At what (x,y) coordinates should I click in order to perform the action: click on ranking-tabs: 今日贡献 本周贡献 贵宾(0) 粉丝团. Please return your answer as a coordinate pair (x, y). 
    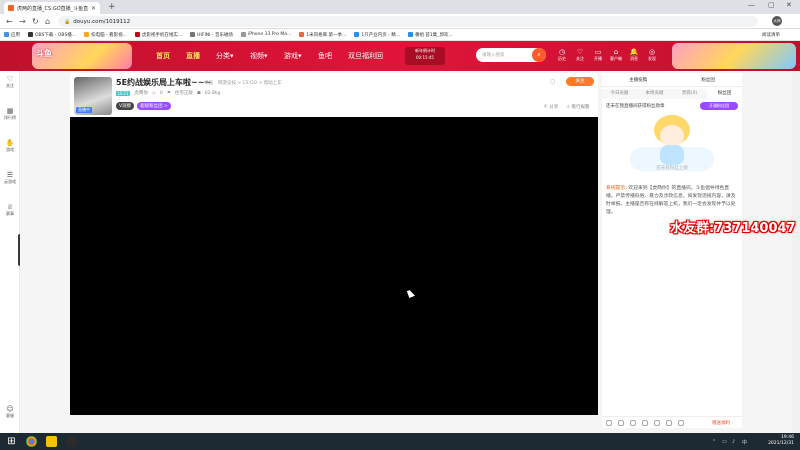
    Looking at the image, I should click on (672, 94).